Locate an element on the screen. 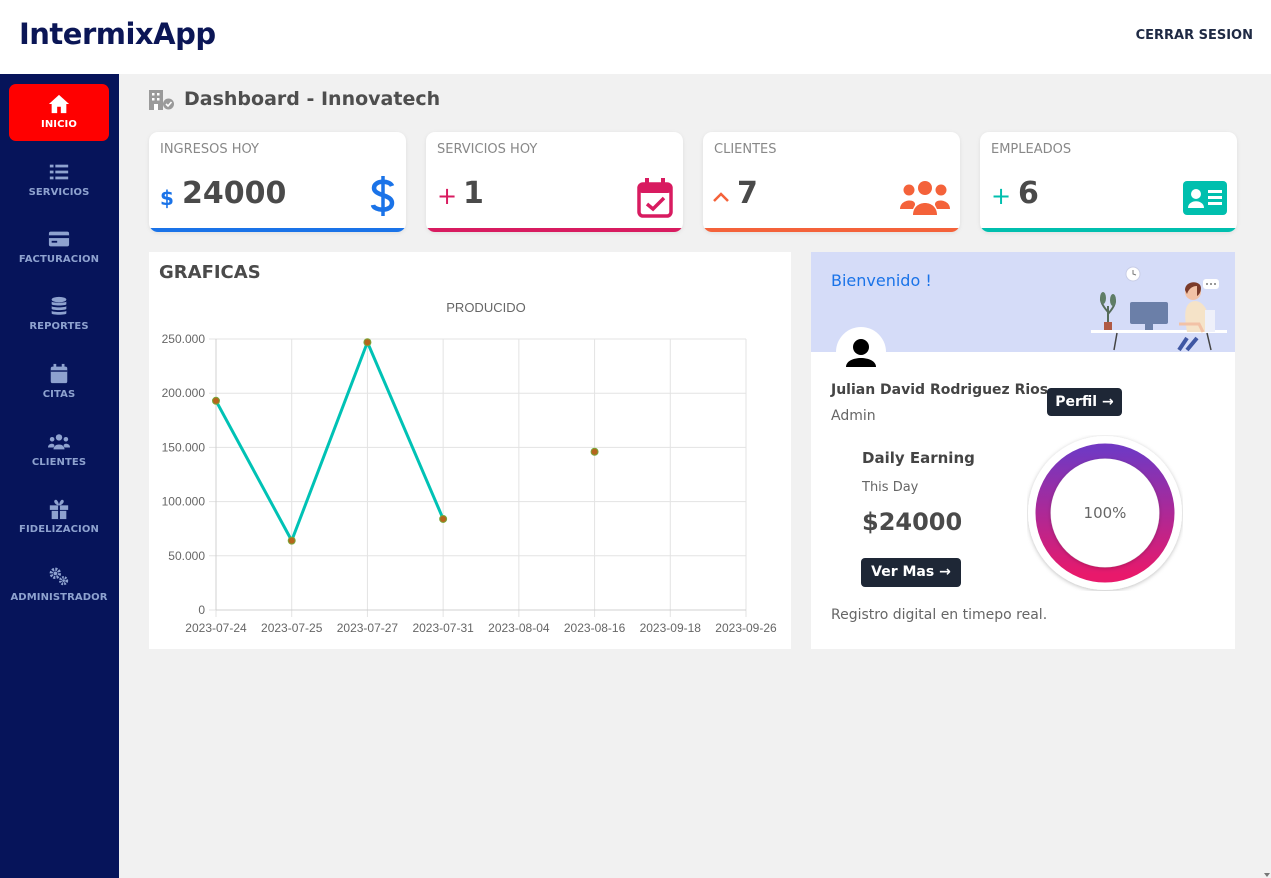 This screenshot has height=878, width=1271. card-prefix: $ is located at coordinates (167, 198).